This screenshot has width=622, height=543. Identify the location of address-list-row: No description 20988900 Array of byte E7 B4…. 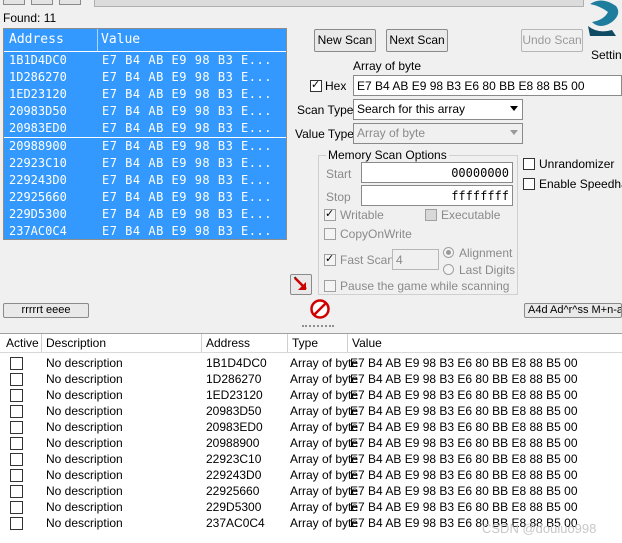
(311, 443).